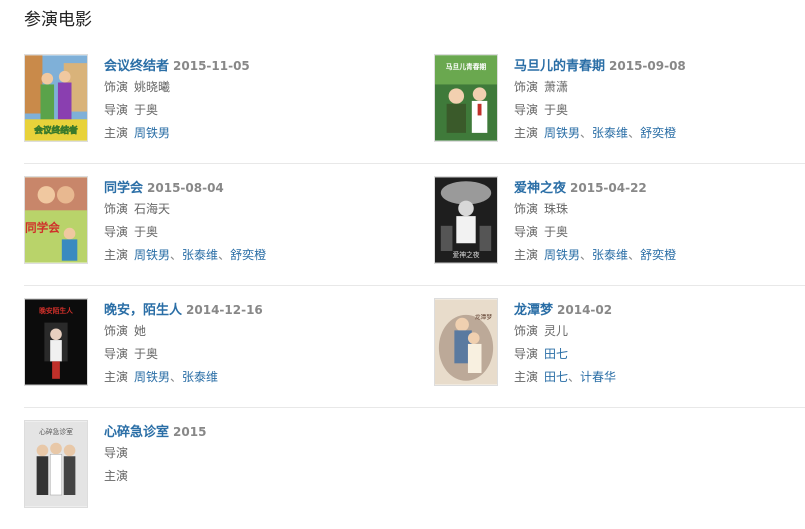  I want to click on movie-card: 心碎急诊室 心碎急诊室 2015 导演 主演, so click(209, 465).